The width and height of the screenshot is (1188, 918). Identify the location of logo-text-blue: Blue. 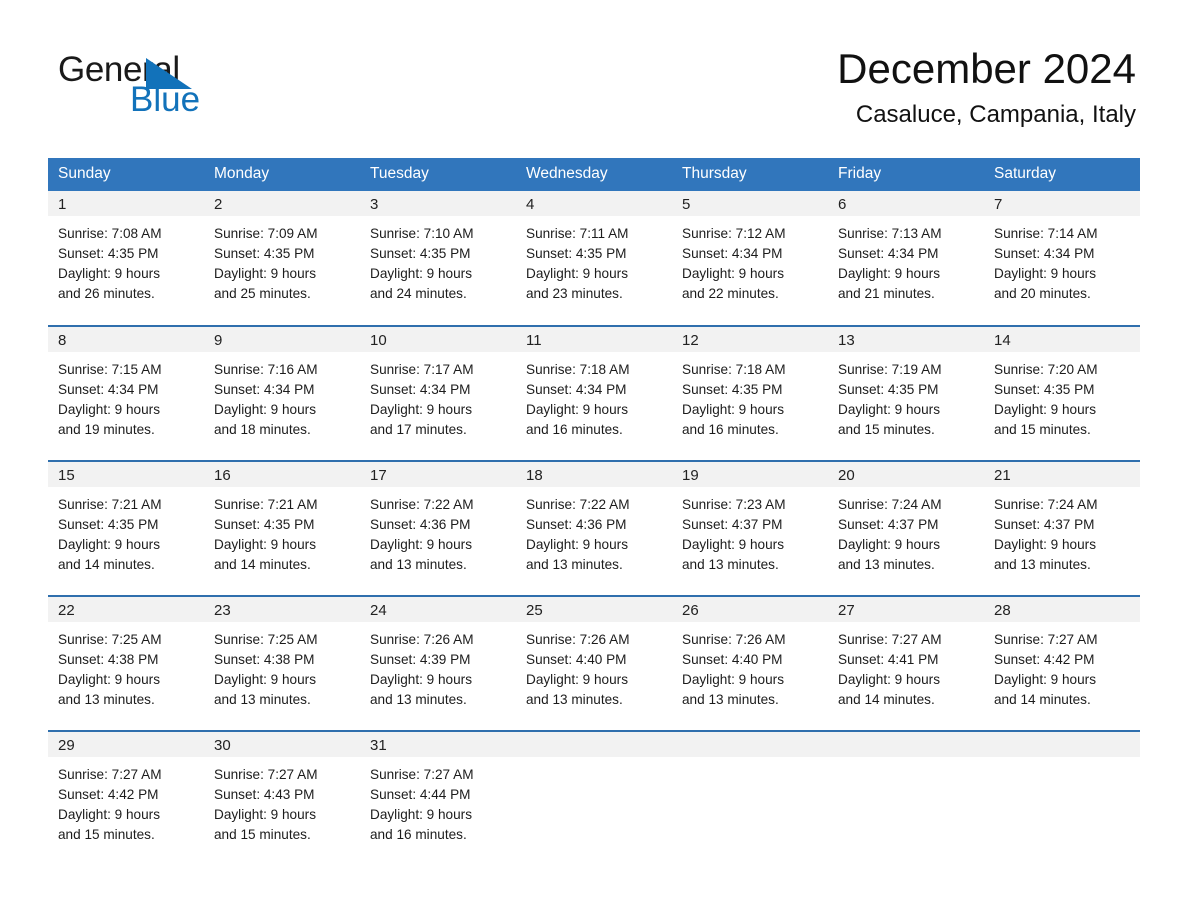
(165, 99).